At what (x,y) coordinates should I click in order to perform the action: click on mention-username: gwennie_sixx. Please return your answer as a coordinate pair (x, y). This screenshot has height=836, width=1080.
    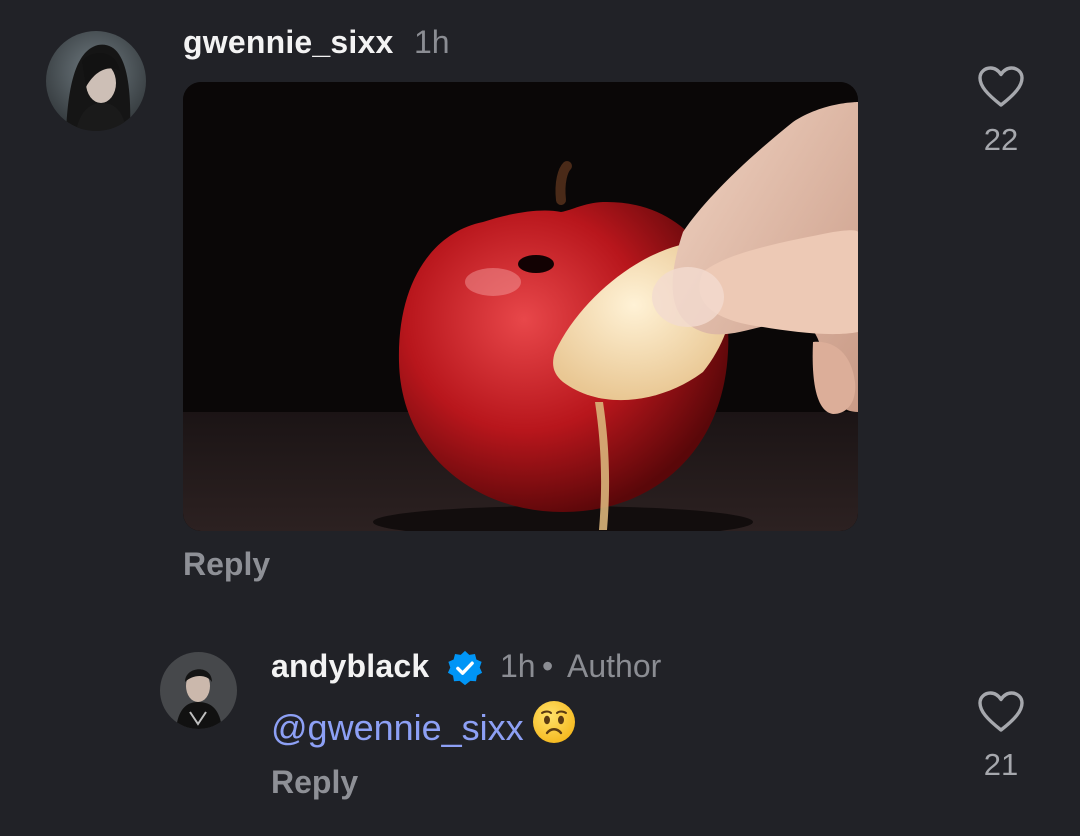
    Looking at the image, I should click on (415, 728).